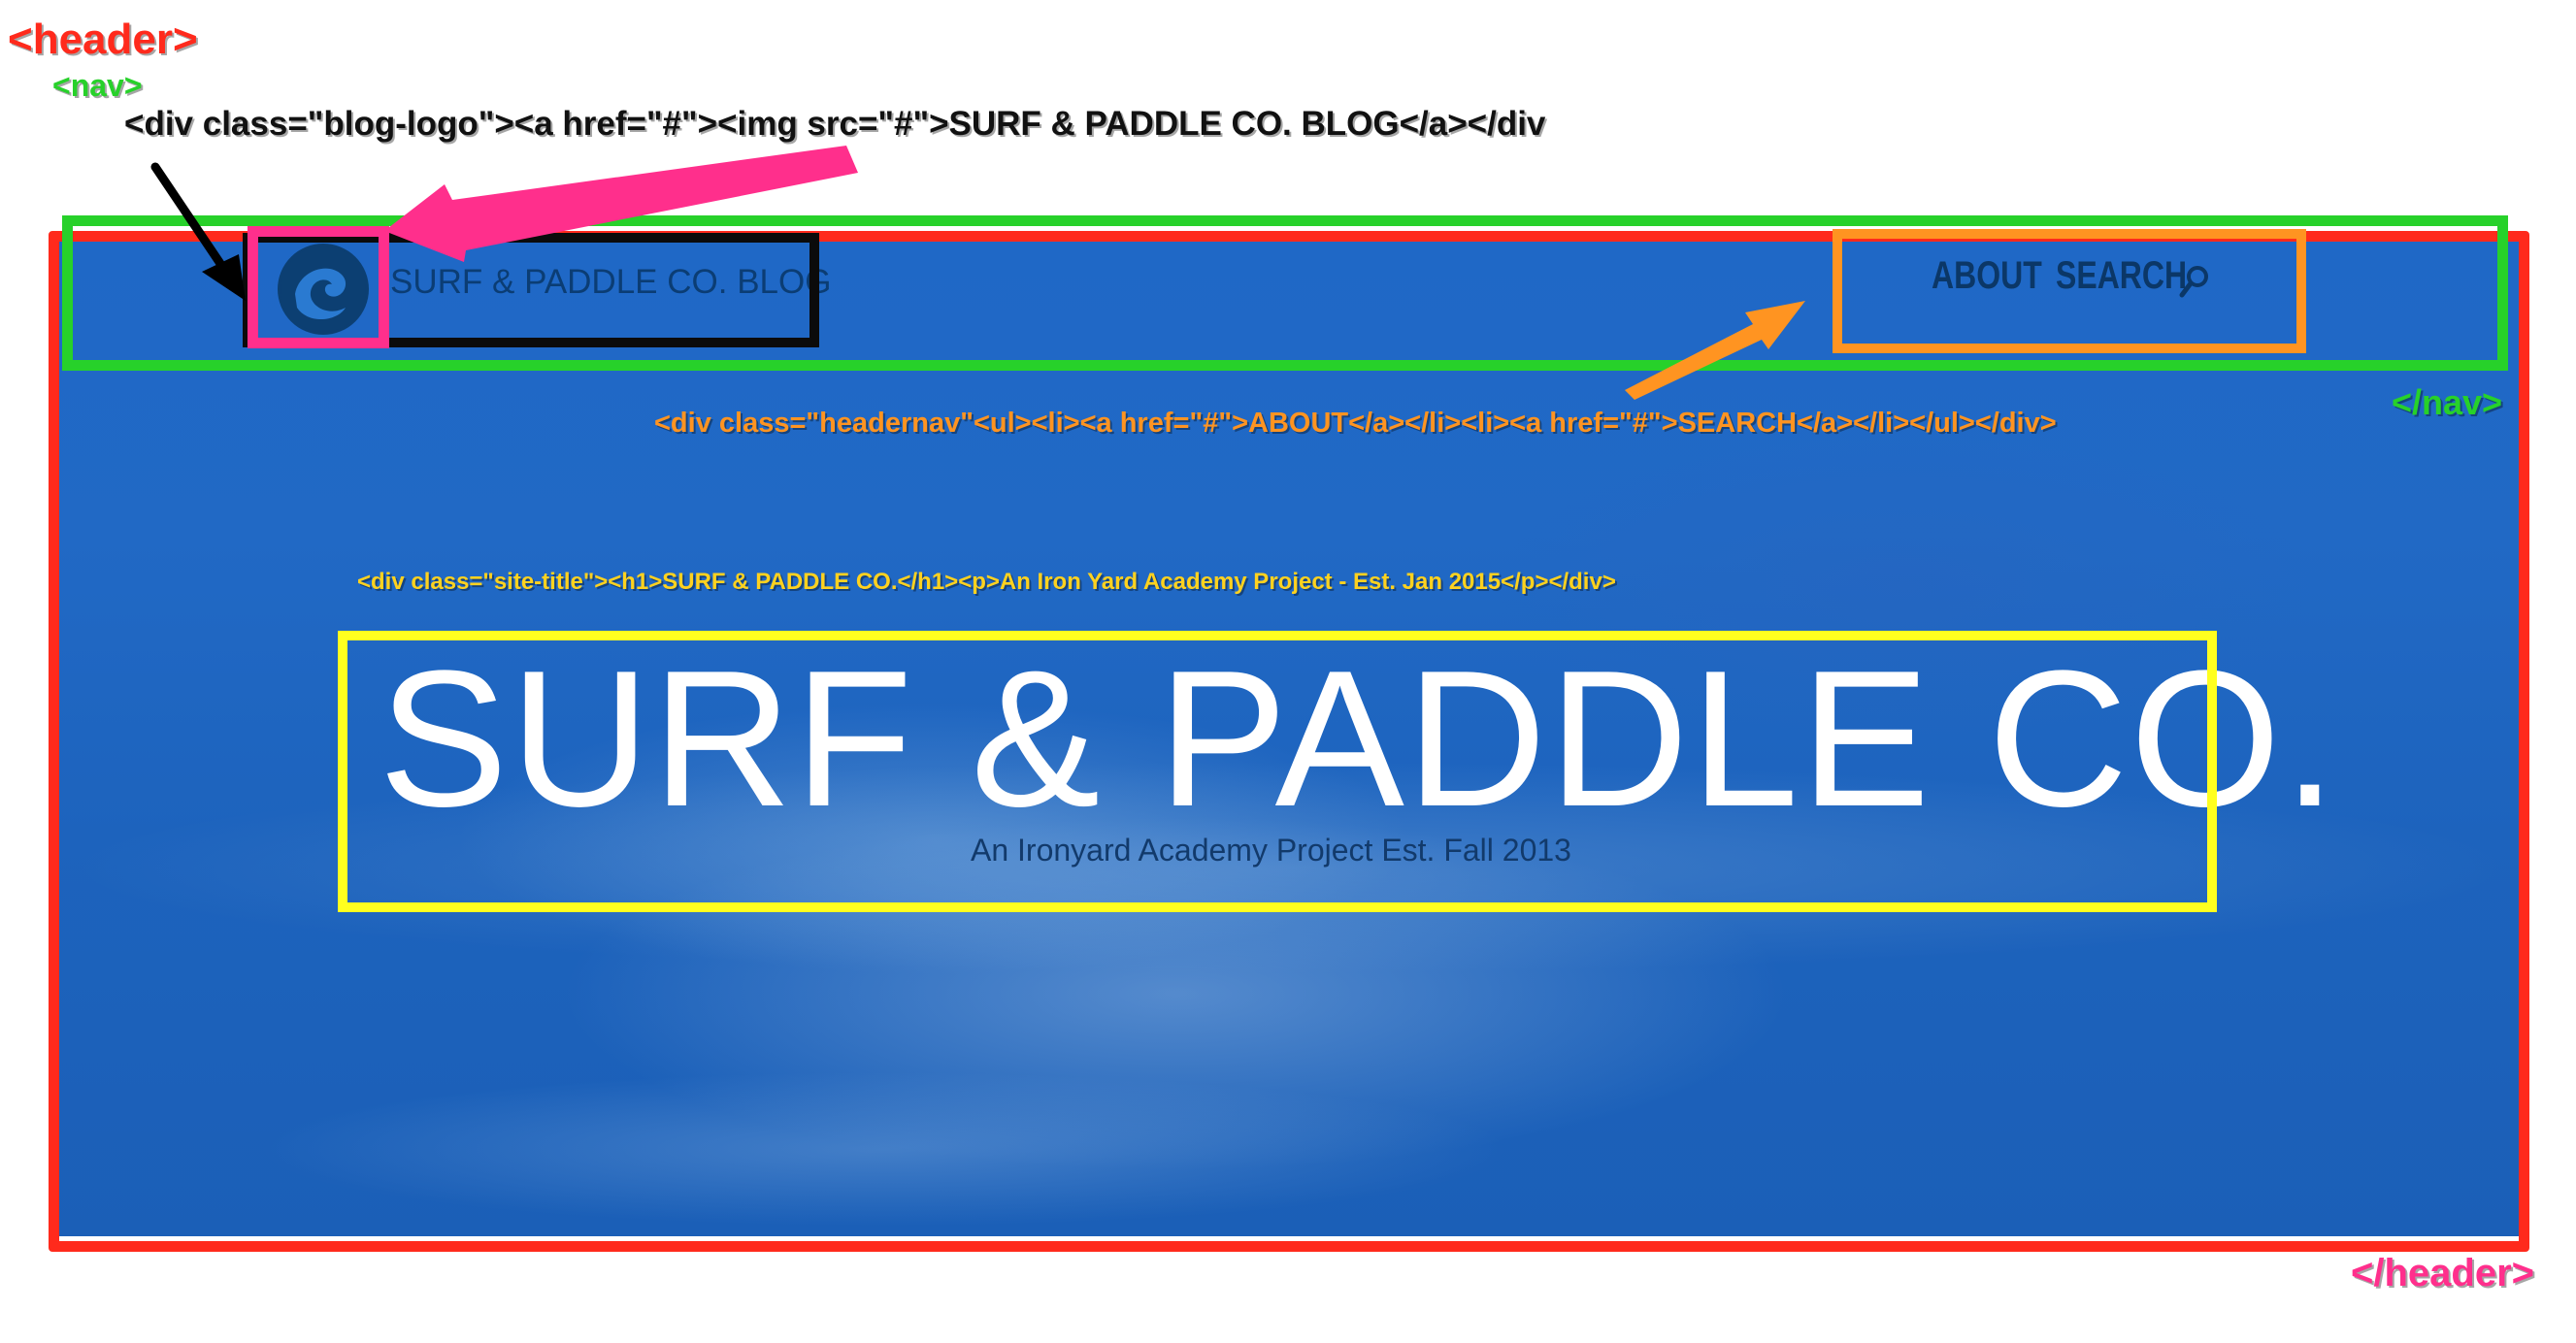 This screenshot has width=2576, height=1343. What do you see at coordinates (977, 273) in the screenshot?
I see `arrow-icon` at bounding box center [977, 273].